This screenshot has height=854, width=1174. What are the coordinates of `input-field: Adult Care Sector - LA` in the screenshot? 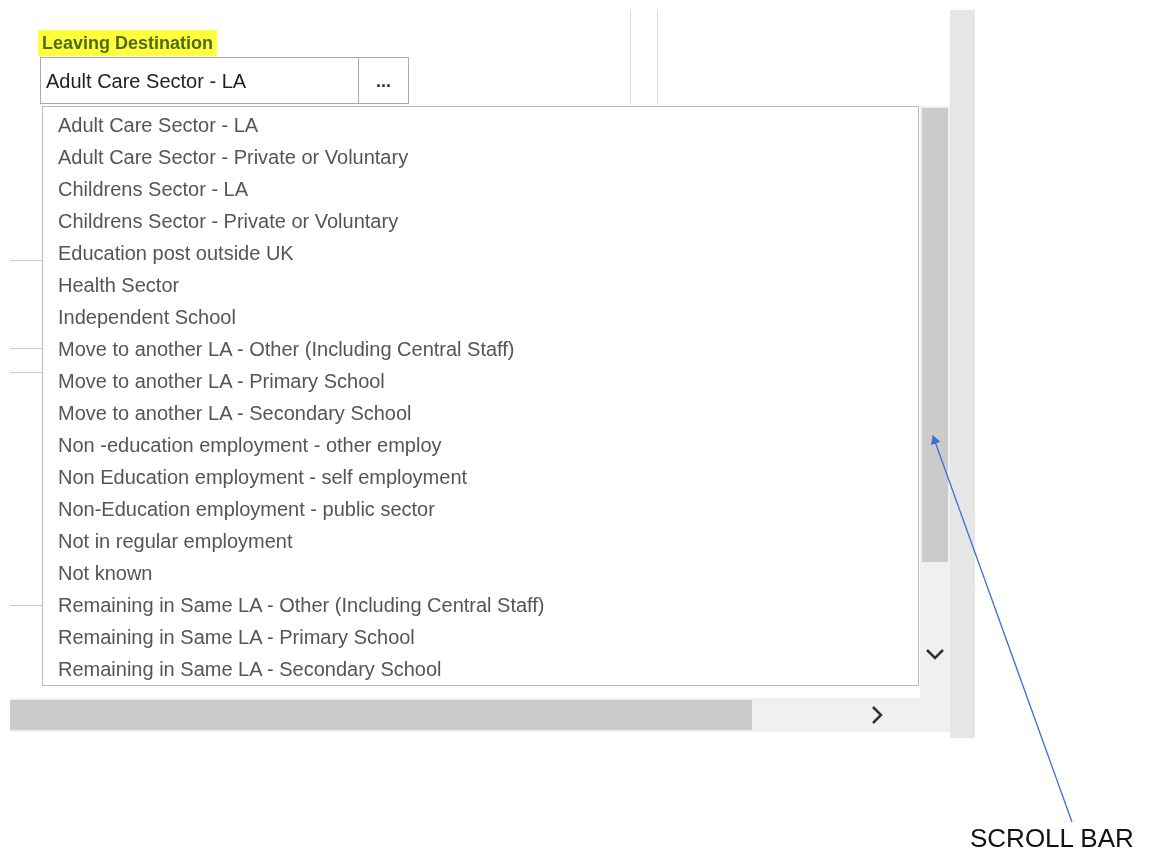 It's located at (199, 80).